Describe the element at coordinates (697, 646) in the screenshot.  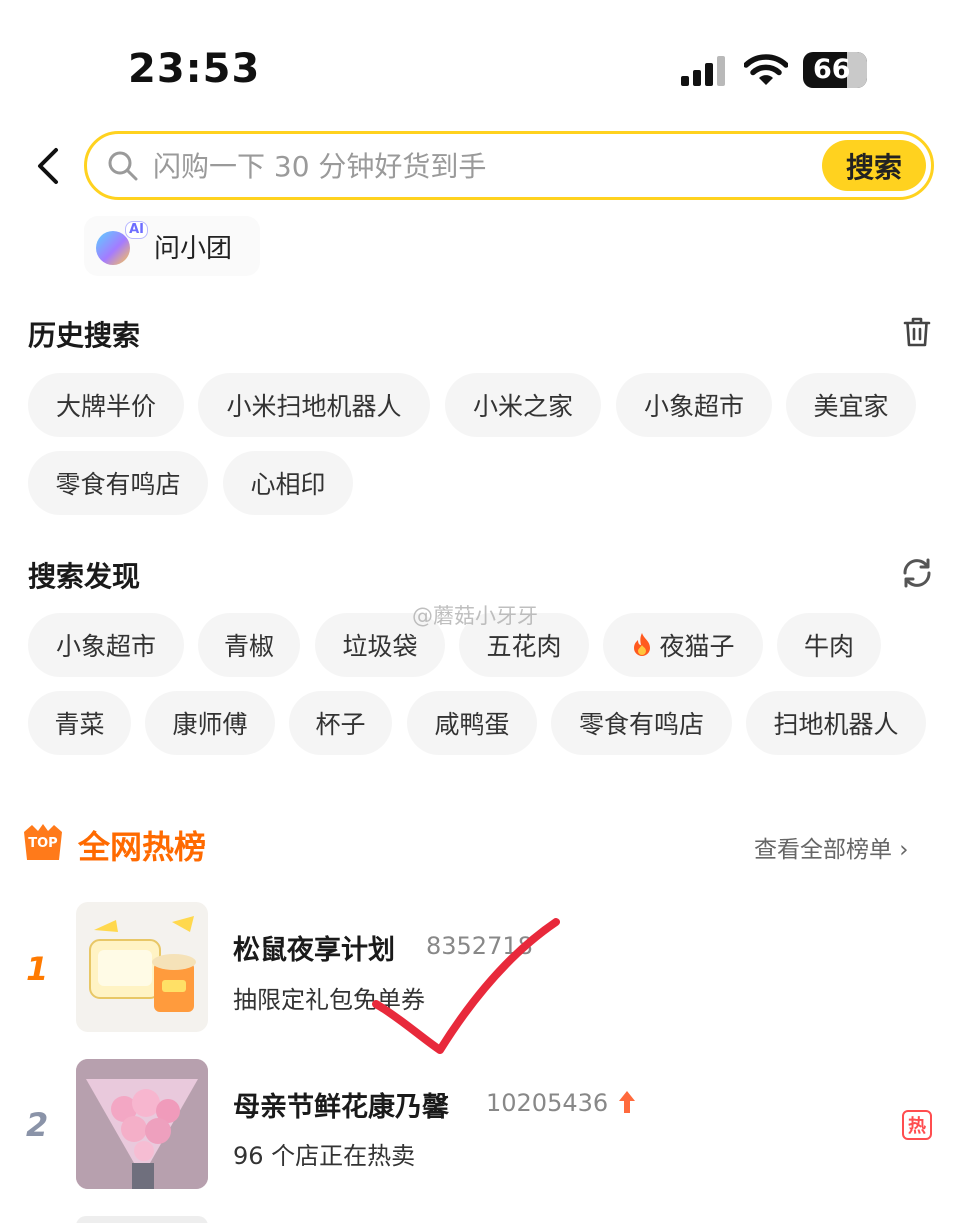
I see `discover-chip-label: 夜猫子` at that location.